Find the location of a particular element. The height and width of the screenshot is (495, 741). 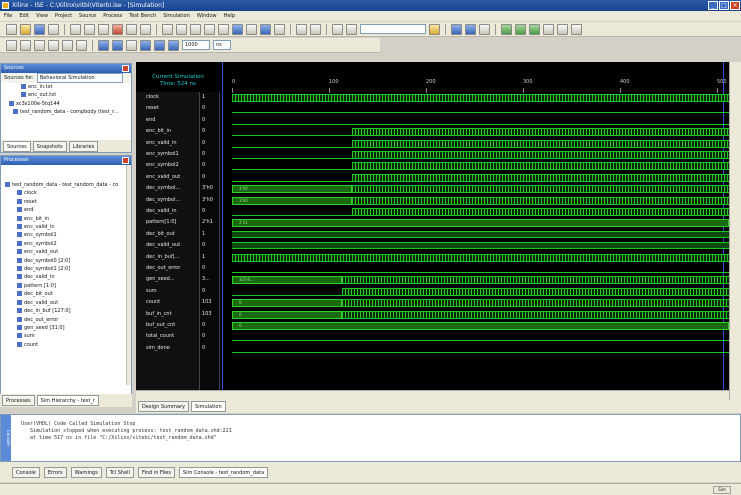

wand-icon is located at coordinates (301, 29).